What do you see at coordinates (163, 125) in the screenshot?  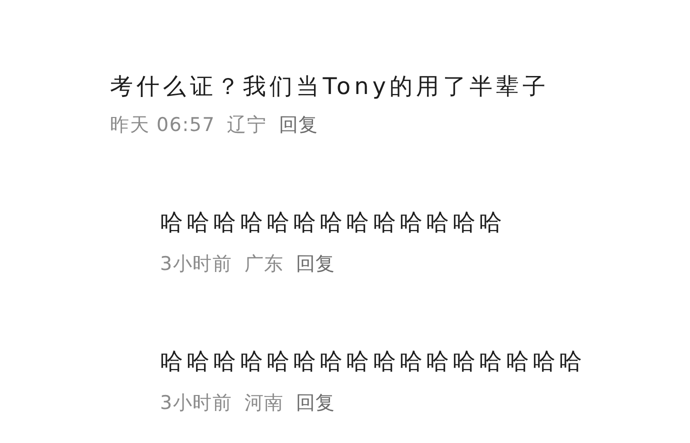 I see `comment-time: 昨天 06:57` at bounding box center [163, 125].